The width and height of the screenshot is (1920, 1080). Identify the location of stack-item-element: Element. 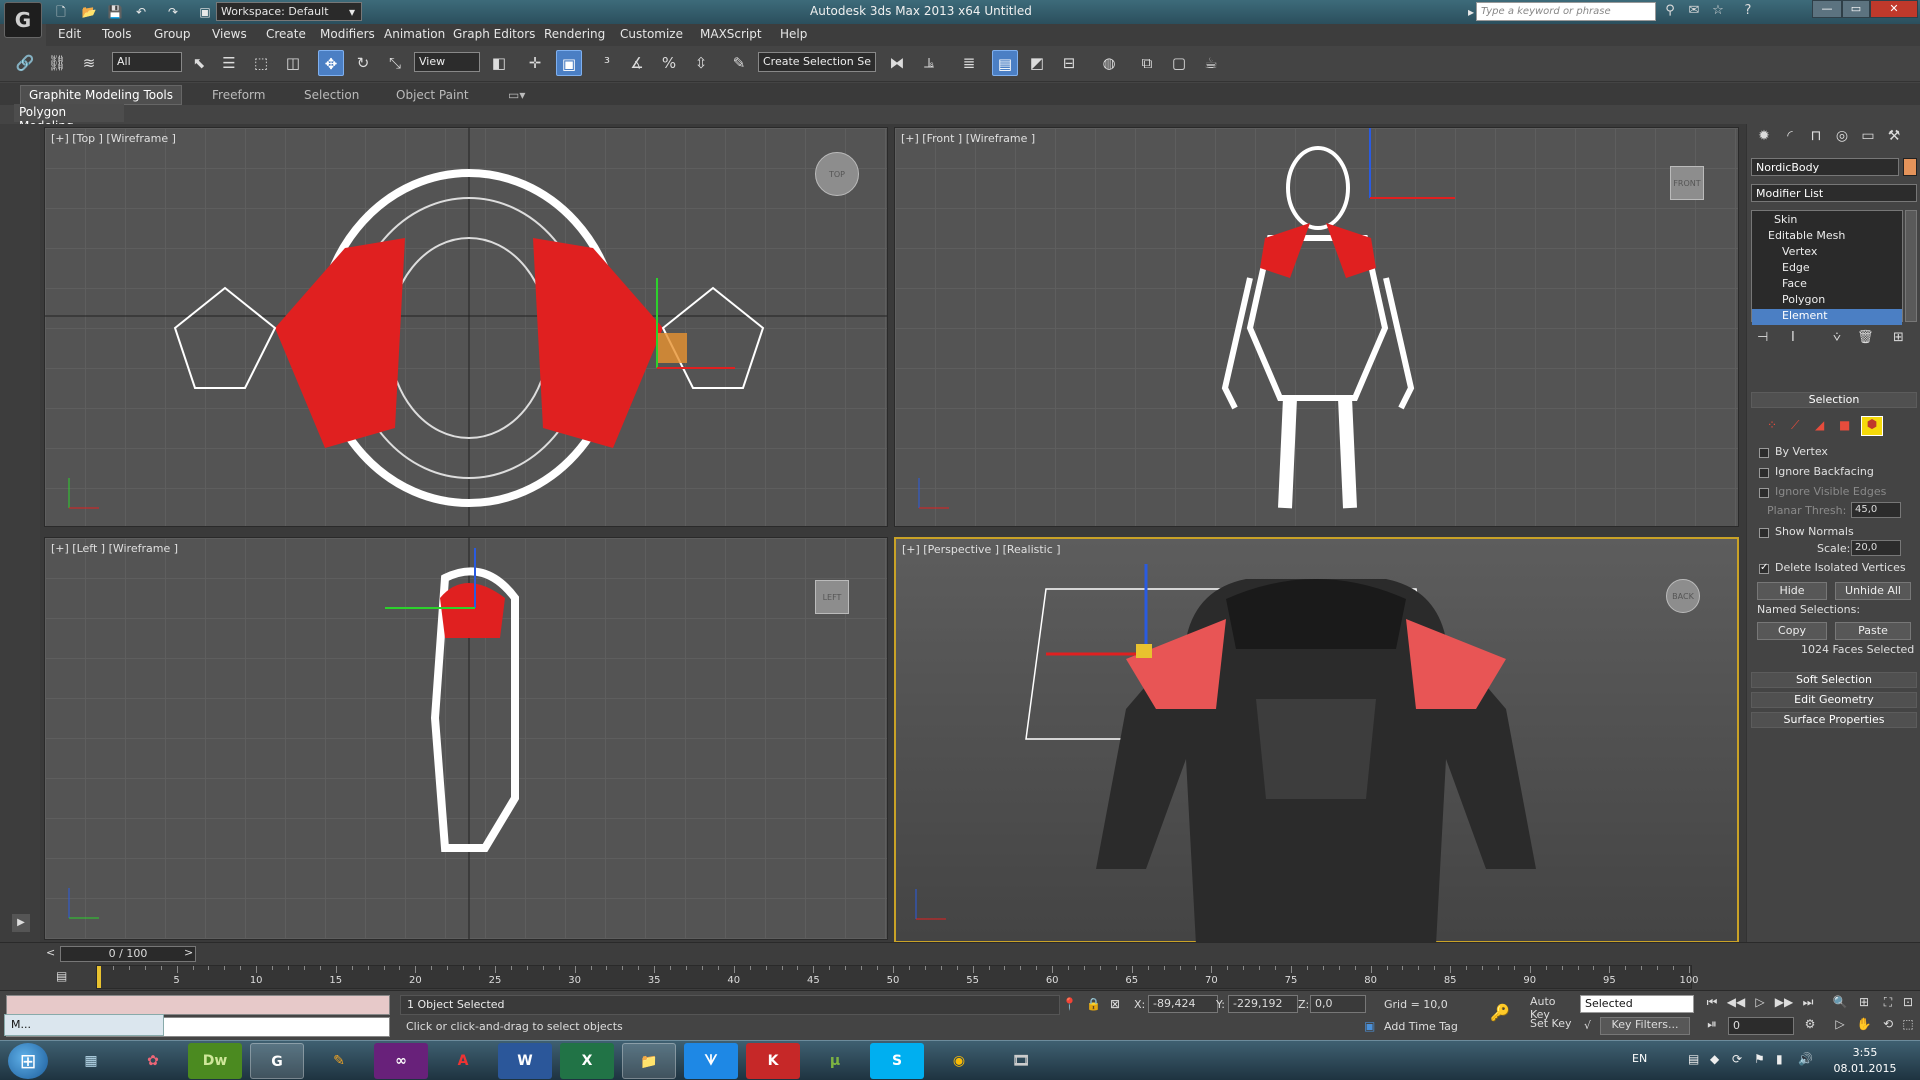
(1827, 317).